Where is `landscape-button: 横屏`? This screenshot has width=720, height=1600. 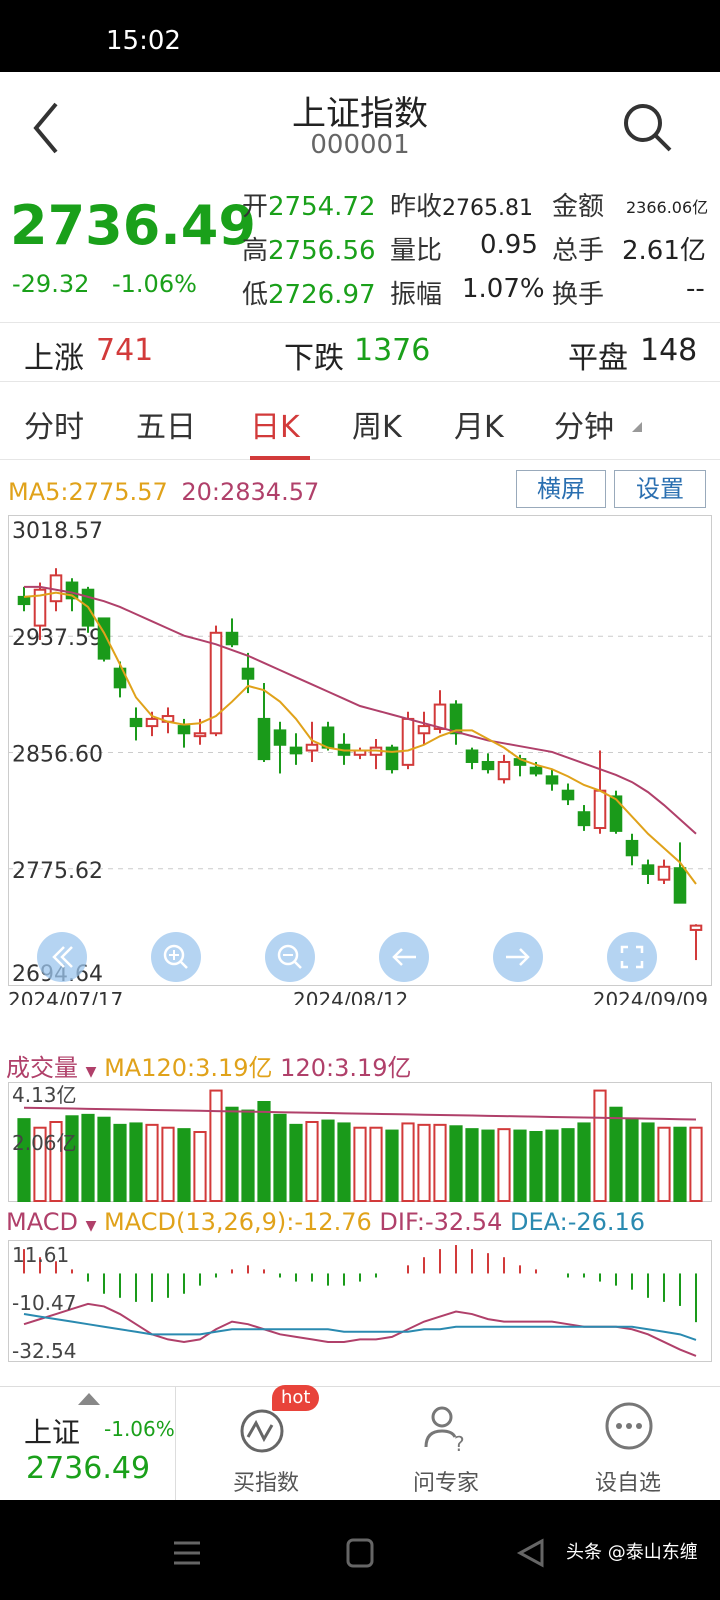
landscape-button: 横屏 is located at coordinates (561, 489).